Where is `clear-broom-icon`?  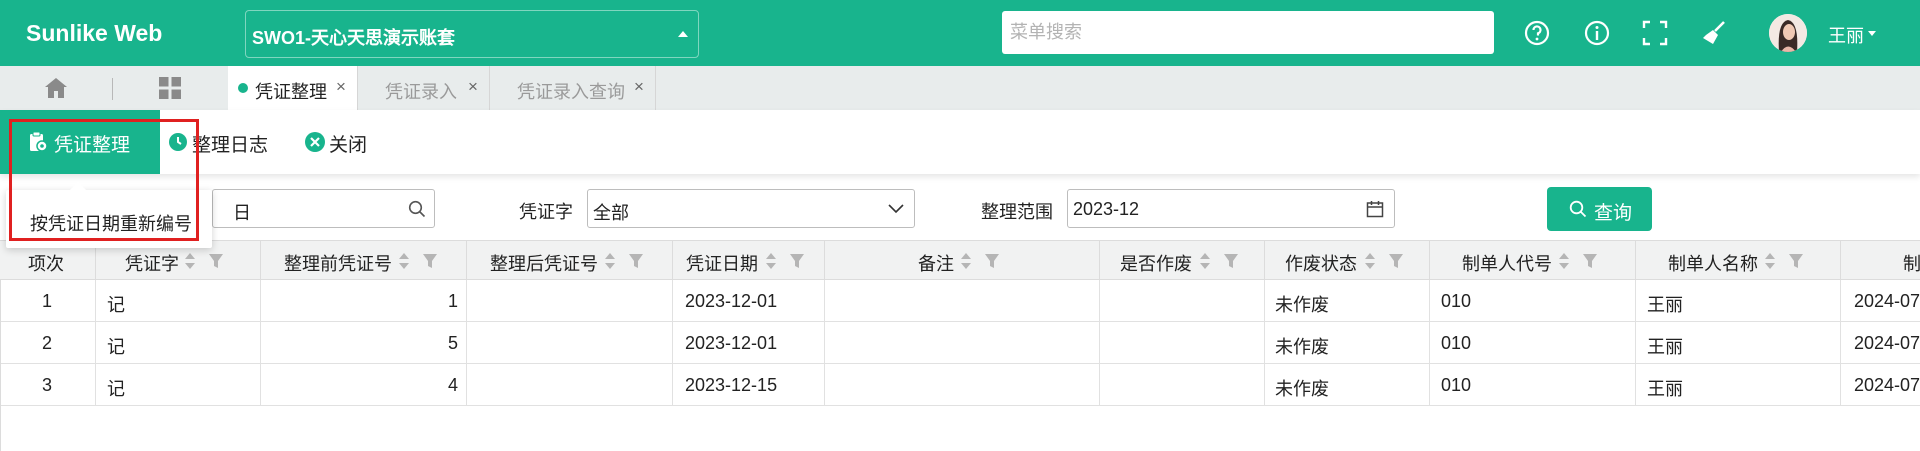
clear-broom-icon is located at coordinates (1714, 33).